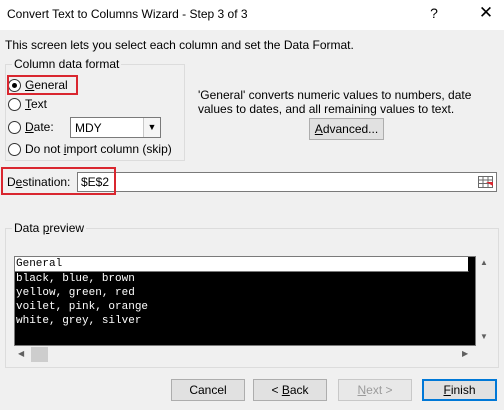  I want to click on preview-horizontal-scrollbar: ◀ ▶, so click(253, 354).